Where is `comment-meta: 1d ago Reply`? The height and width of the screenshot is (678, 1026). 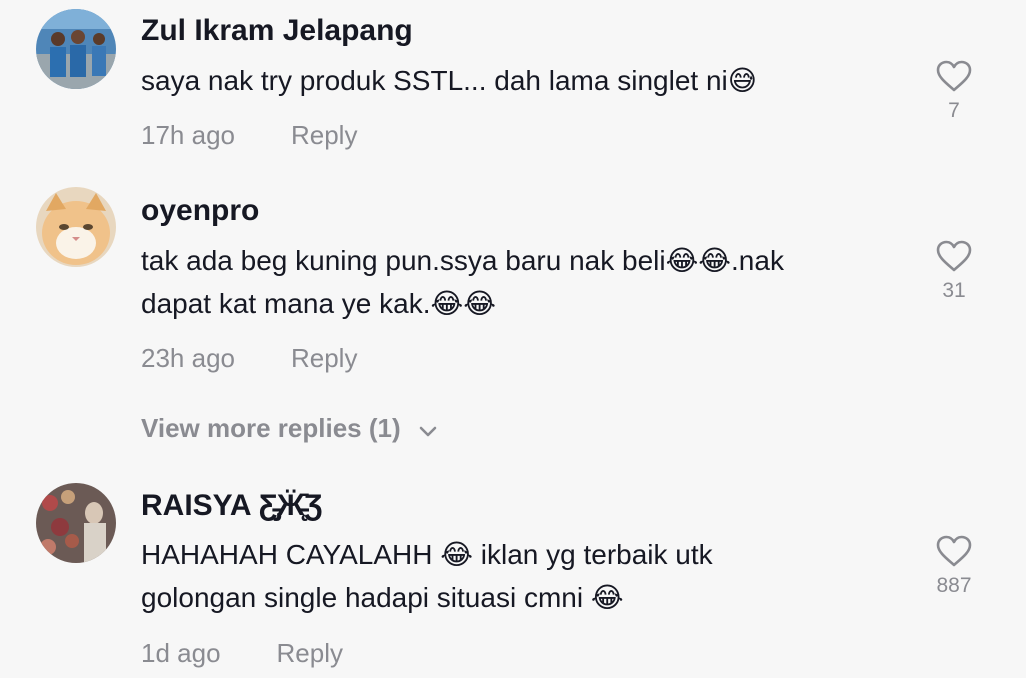 comment-meta: 1d ago Reply is located at coordinates (242, 653).